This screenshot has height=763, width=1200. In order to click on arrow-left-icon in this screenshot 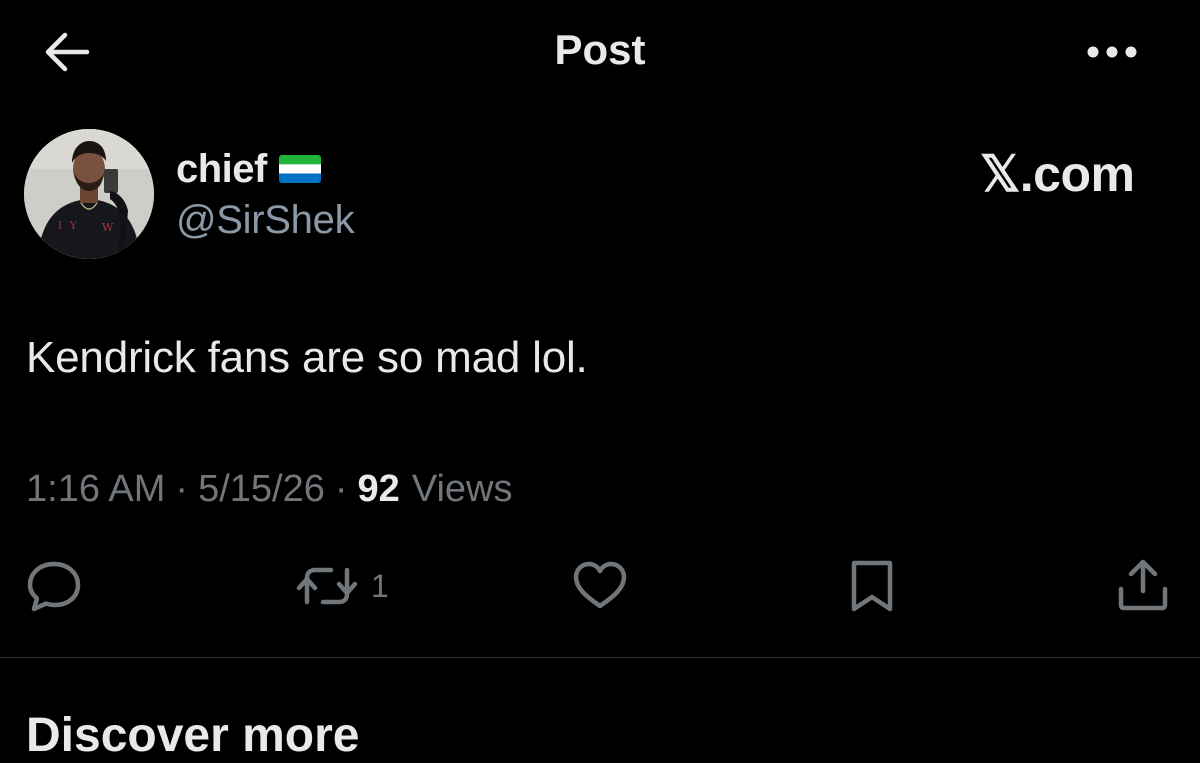, I will do `click(67, 52)`.